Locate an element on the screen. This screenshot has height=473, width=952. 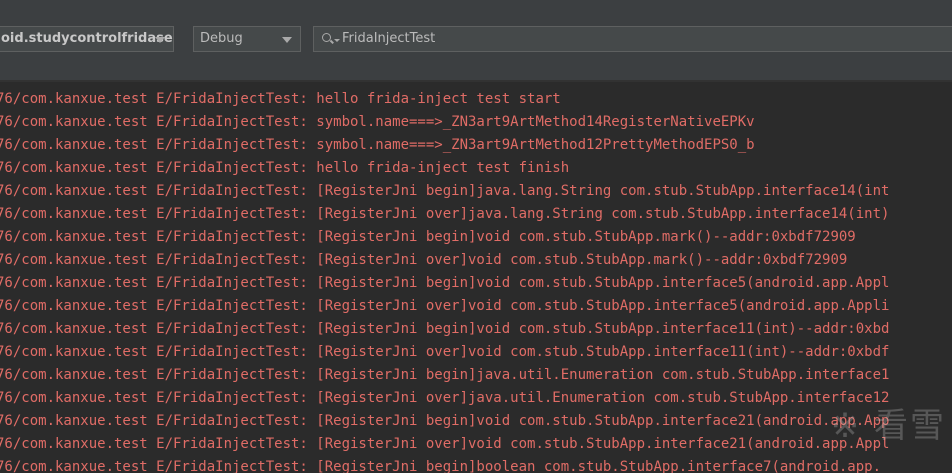
log-level-label: Debug is located at coordinates (221, 38).